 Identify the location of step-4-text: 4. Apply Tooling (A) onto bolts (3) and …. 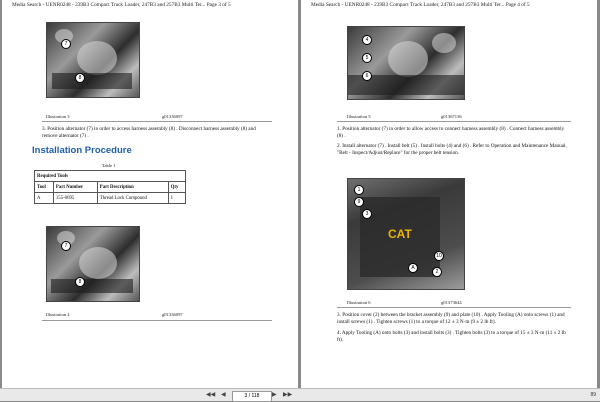
(451, 336).